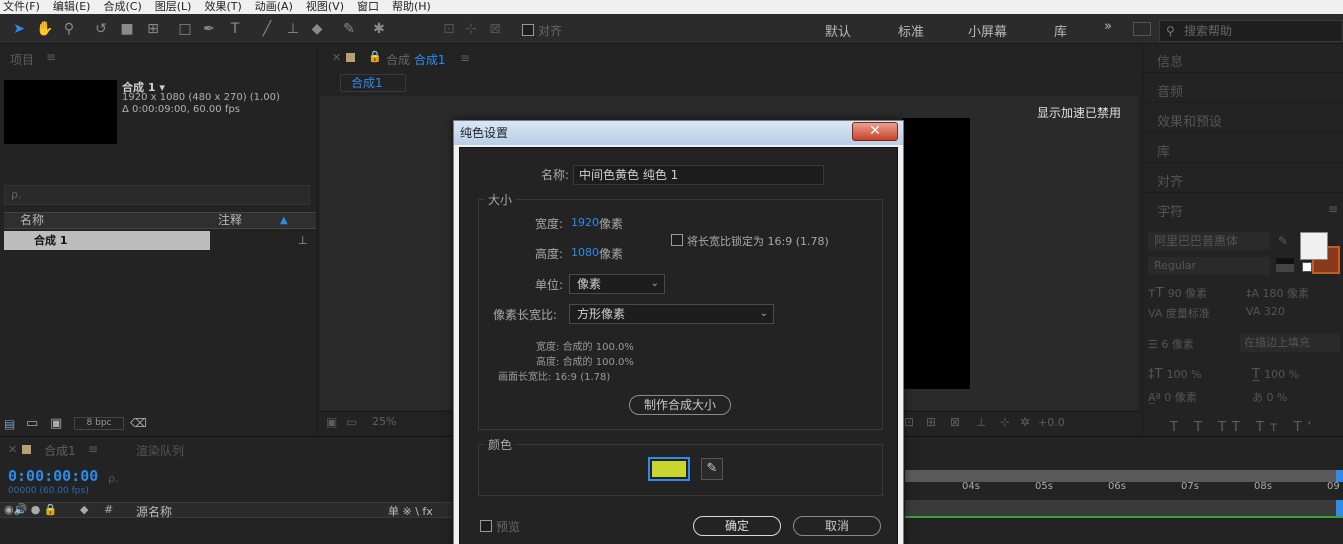  What do you see at coordinates (585, 222) in the screenshot?
I see `width-value: 1920` at bounding box center [585, 222].